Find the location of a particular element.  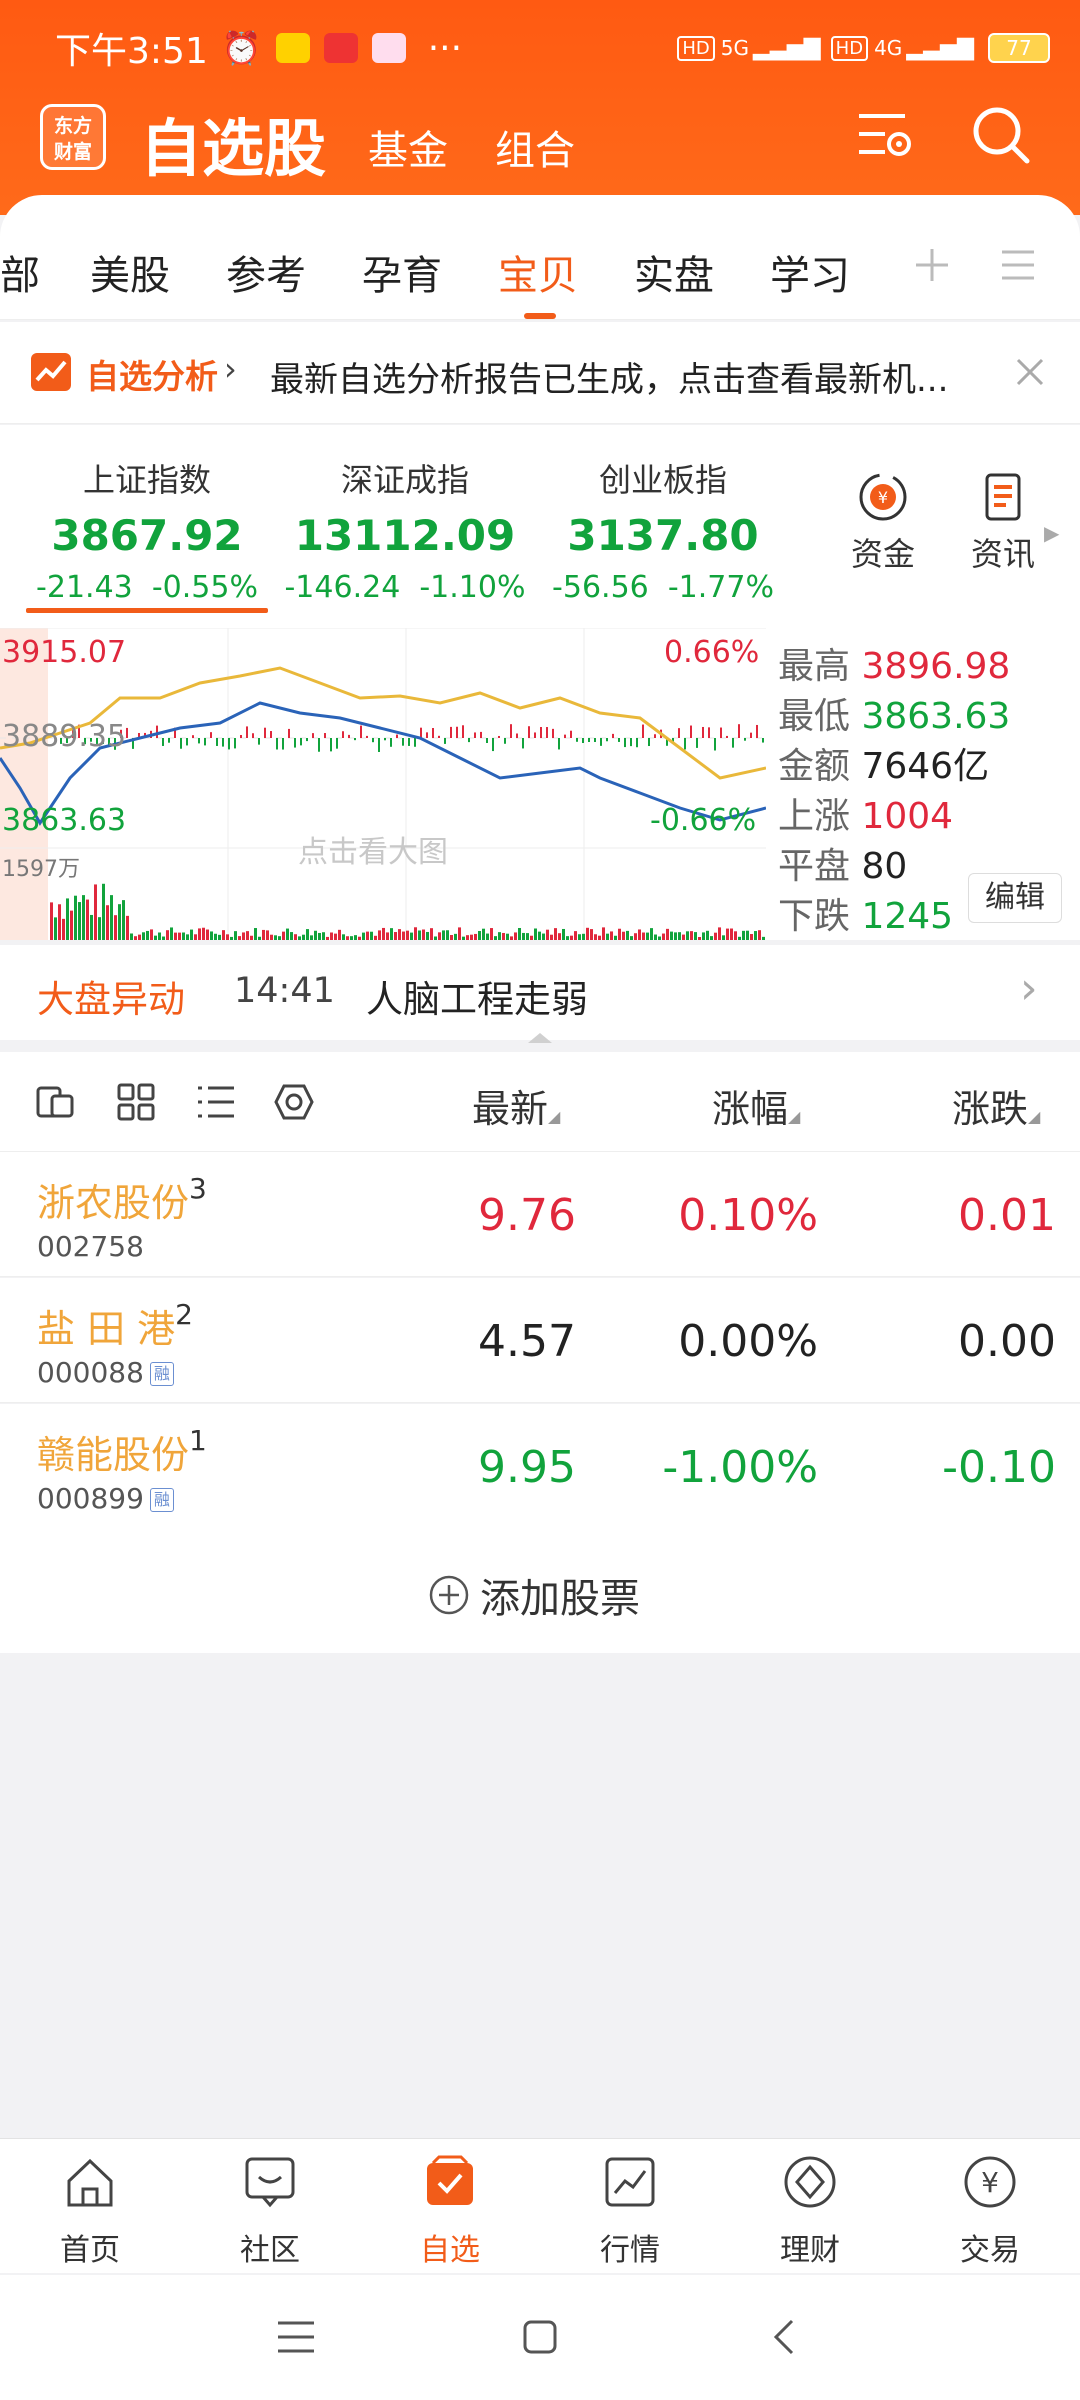

grid-view-icon is located at coordinates (136, 1102).